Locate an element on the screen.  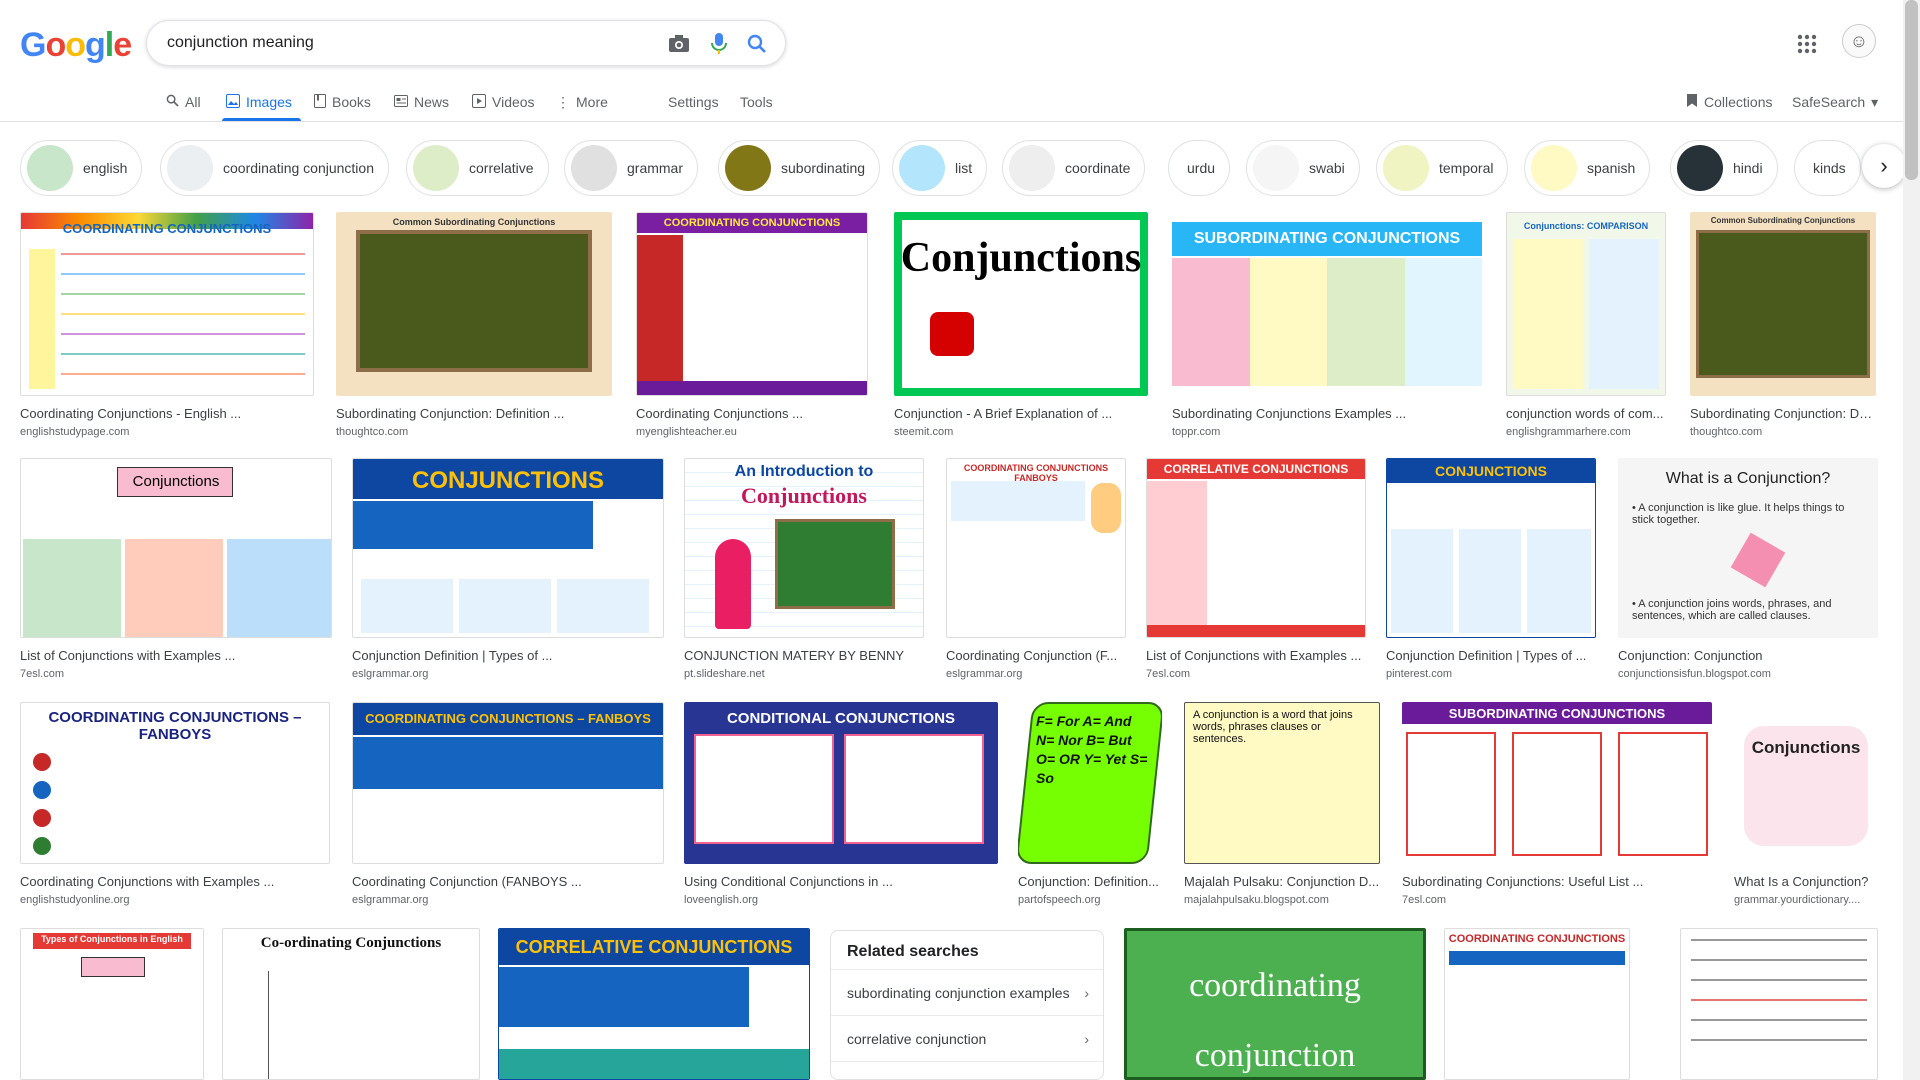
chevron-right-icon: › is located at coordinates (1884, 166).